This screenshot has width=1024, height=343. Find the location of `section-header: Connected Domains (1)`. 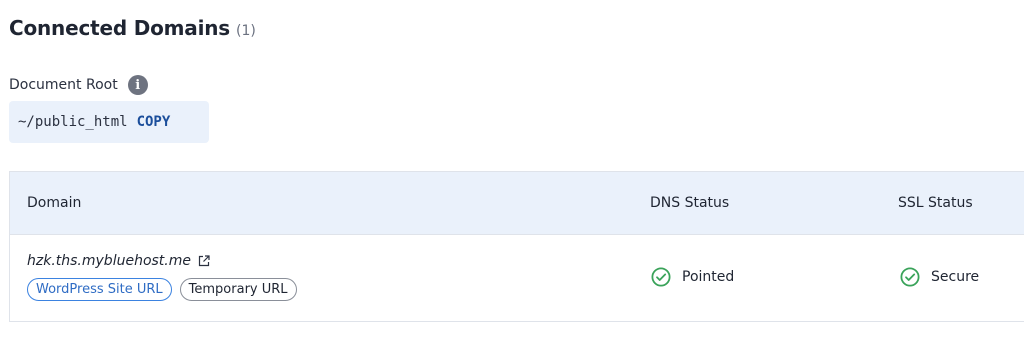

section-header: Connected Domains (1) is located at coordinates (132, 28).